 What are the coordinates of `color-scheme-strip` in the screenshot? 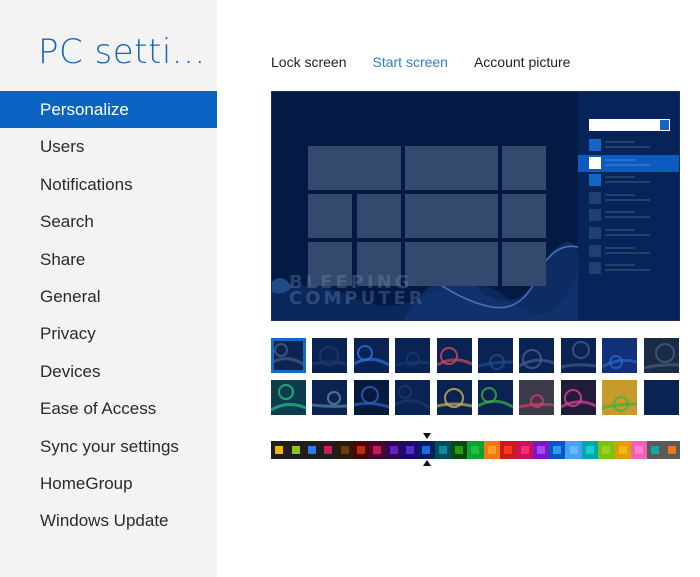 It's located at (475, 450).